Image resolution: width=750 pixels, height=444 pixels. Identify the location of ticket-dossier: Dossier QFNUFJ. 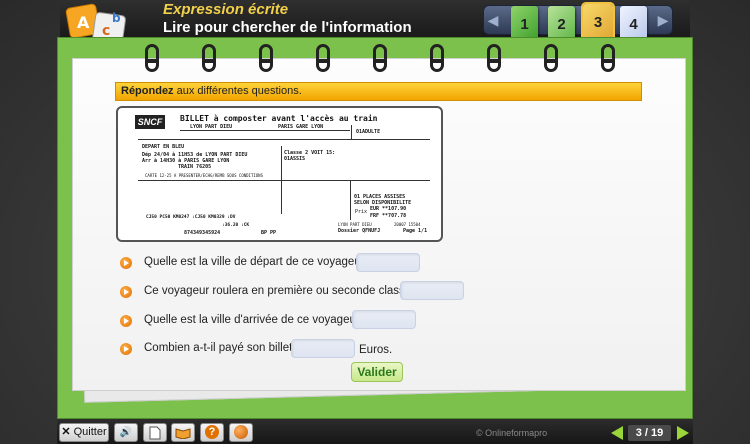
(359, 231).